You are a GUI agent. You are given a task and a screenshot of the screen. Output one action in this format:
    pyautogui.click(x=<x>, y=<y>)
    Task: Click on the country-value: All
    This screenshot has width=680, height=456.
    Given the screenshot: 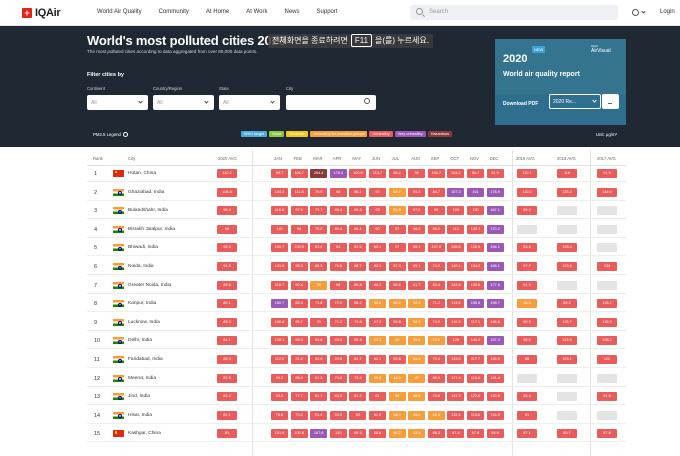 What is the action you would take?
    pyautogui.click(x=160, y=103)
    